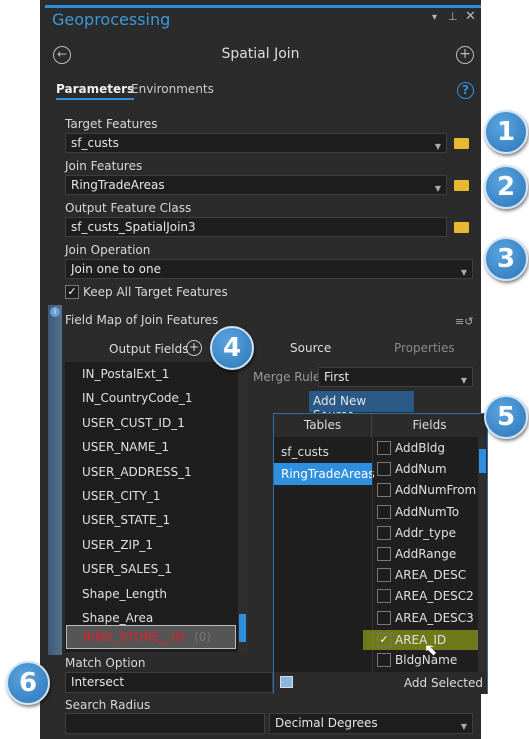 The height and width of the screenshot is (739, 529). Describe the element at coordinates (427, 511) in the screenshot. I see `field-name: AddNumTo` at that location.